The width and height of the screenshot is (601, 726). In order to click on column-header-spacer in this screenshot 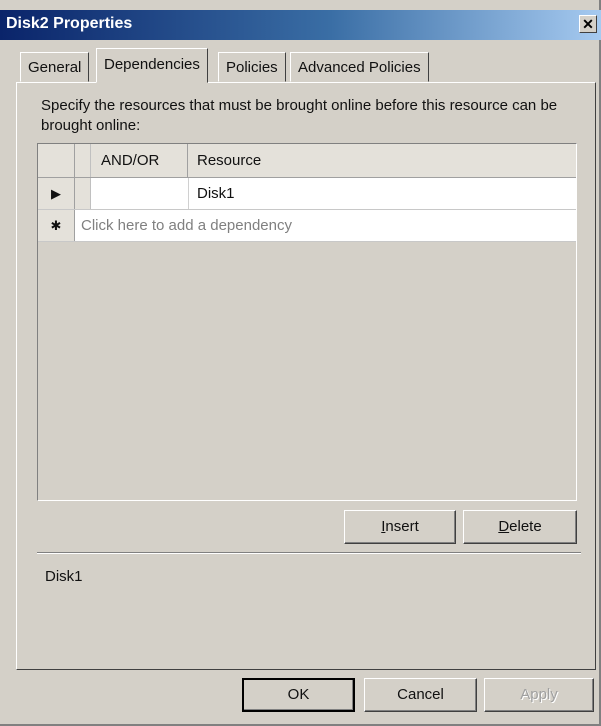, I will do `click(83, 160)`.